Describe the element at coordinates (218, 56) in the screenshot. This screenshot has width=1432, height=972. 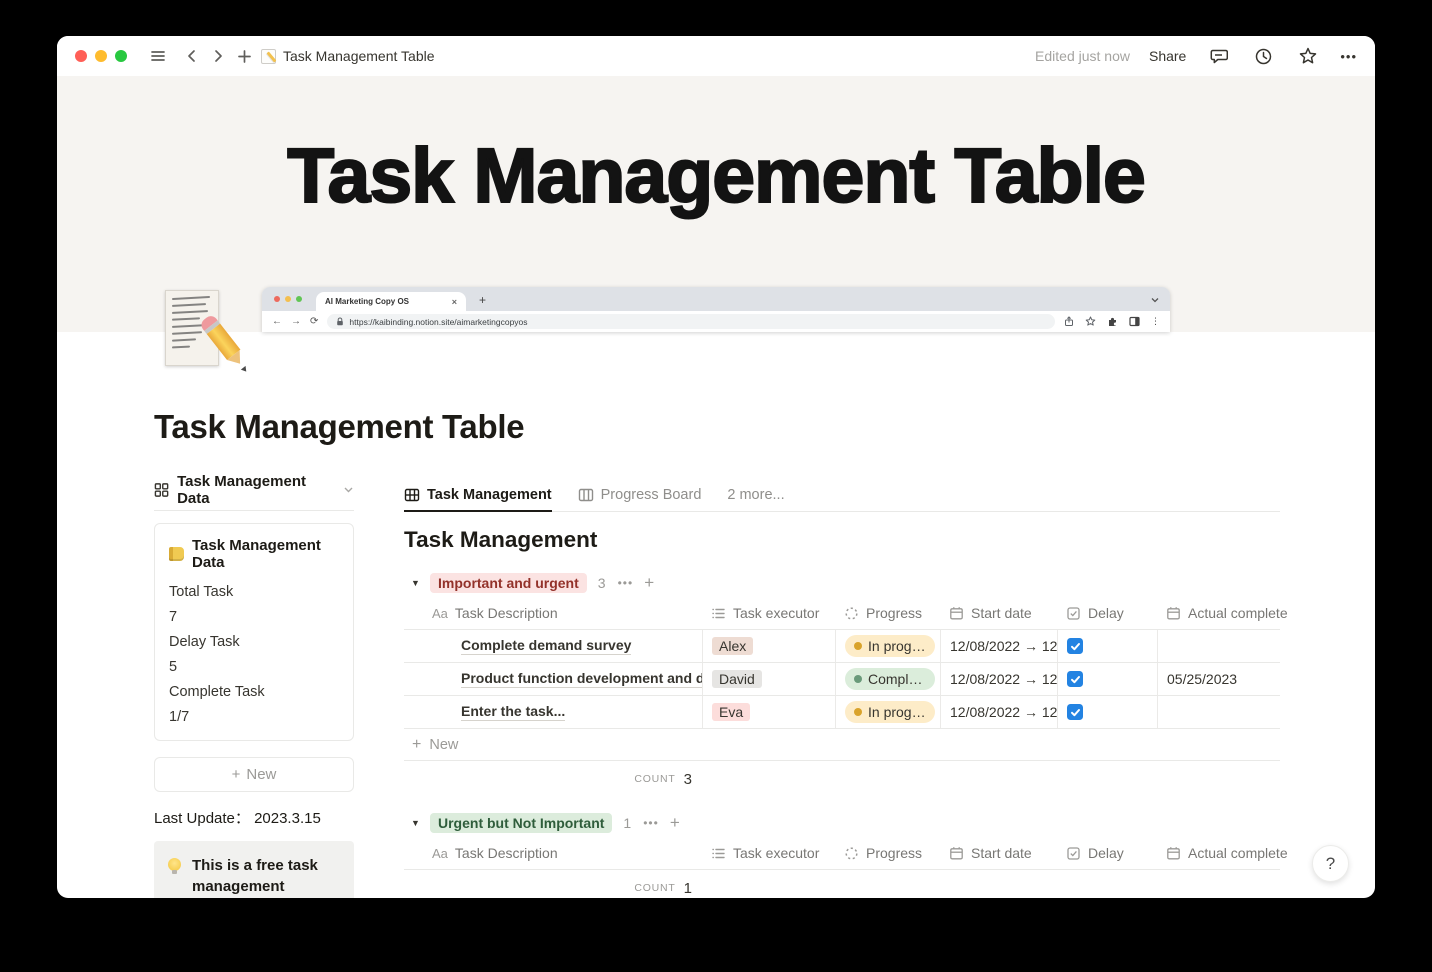
I see `forward-icon` at that location.